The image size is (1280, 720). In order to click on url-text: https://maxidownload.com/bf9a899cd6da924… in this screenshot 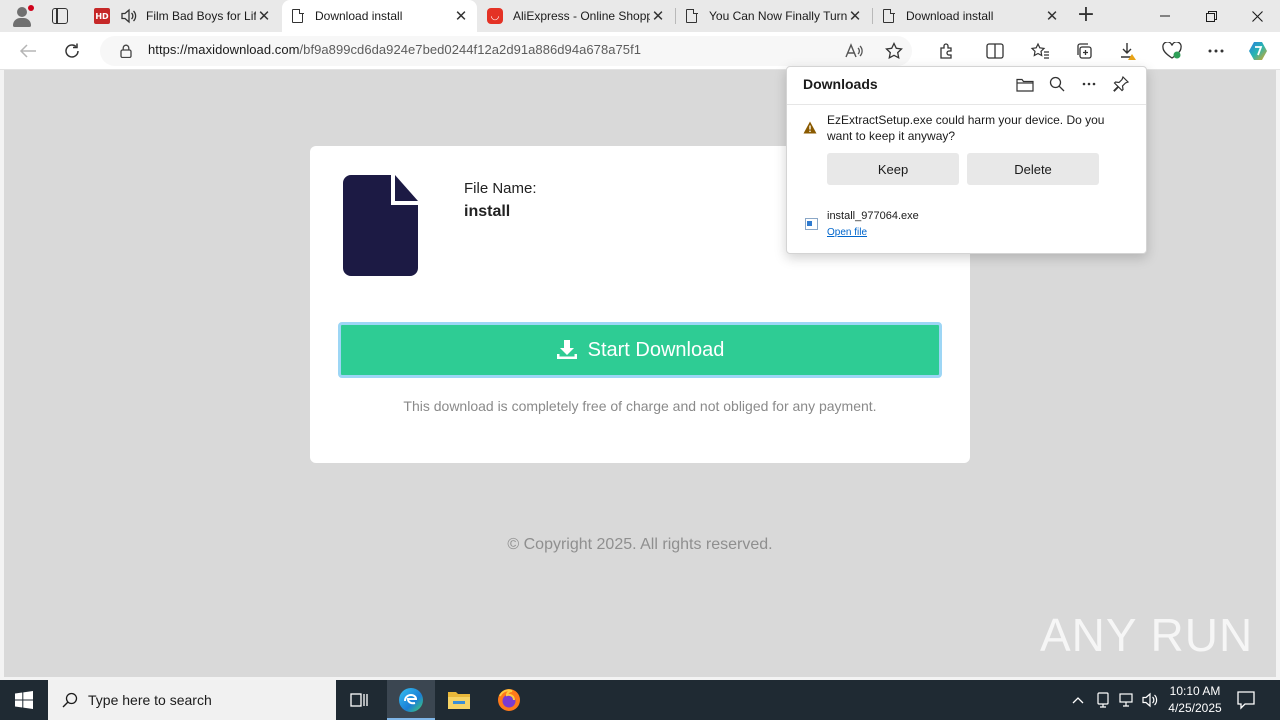, I will do `click(394, 49)`.